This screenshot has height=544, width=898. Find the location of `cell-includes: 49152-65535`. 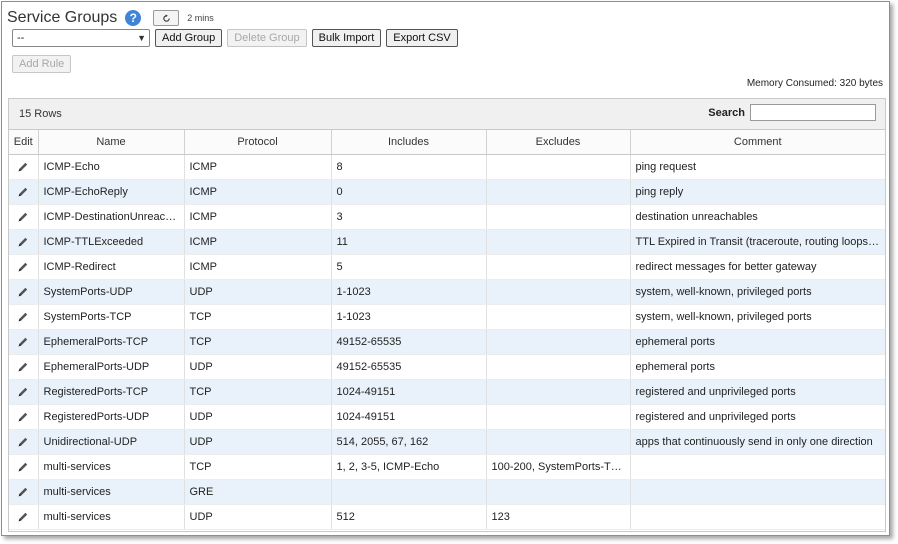

cell-includes: 49152-65535 is located at coordinates (409, 367).